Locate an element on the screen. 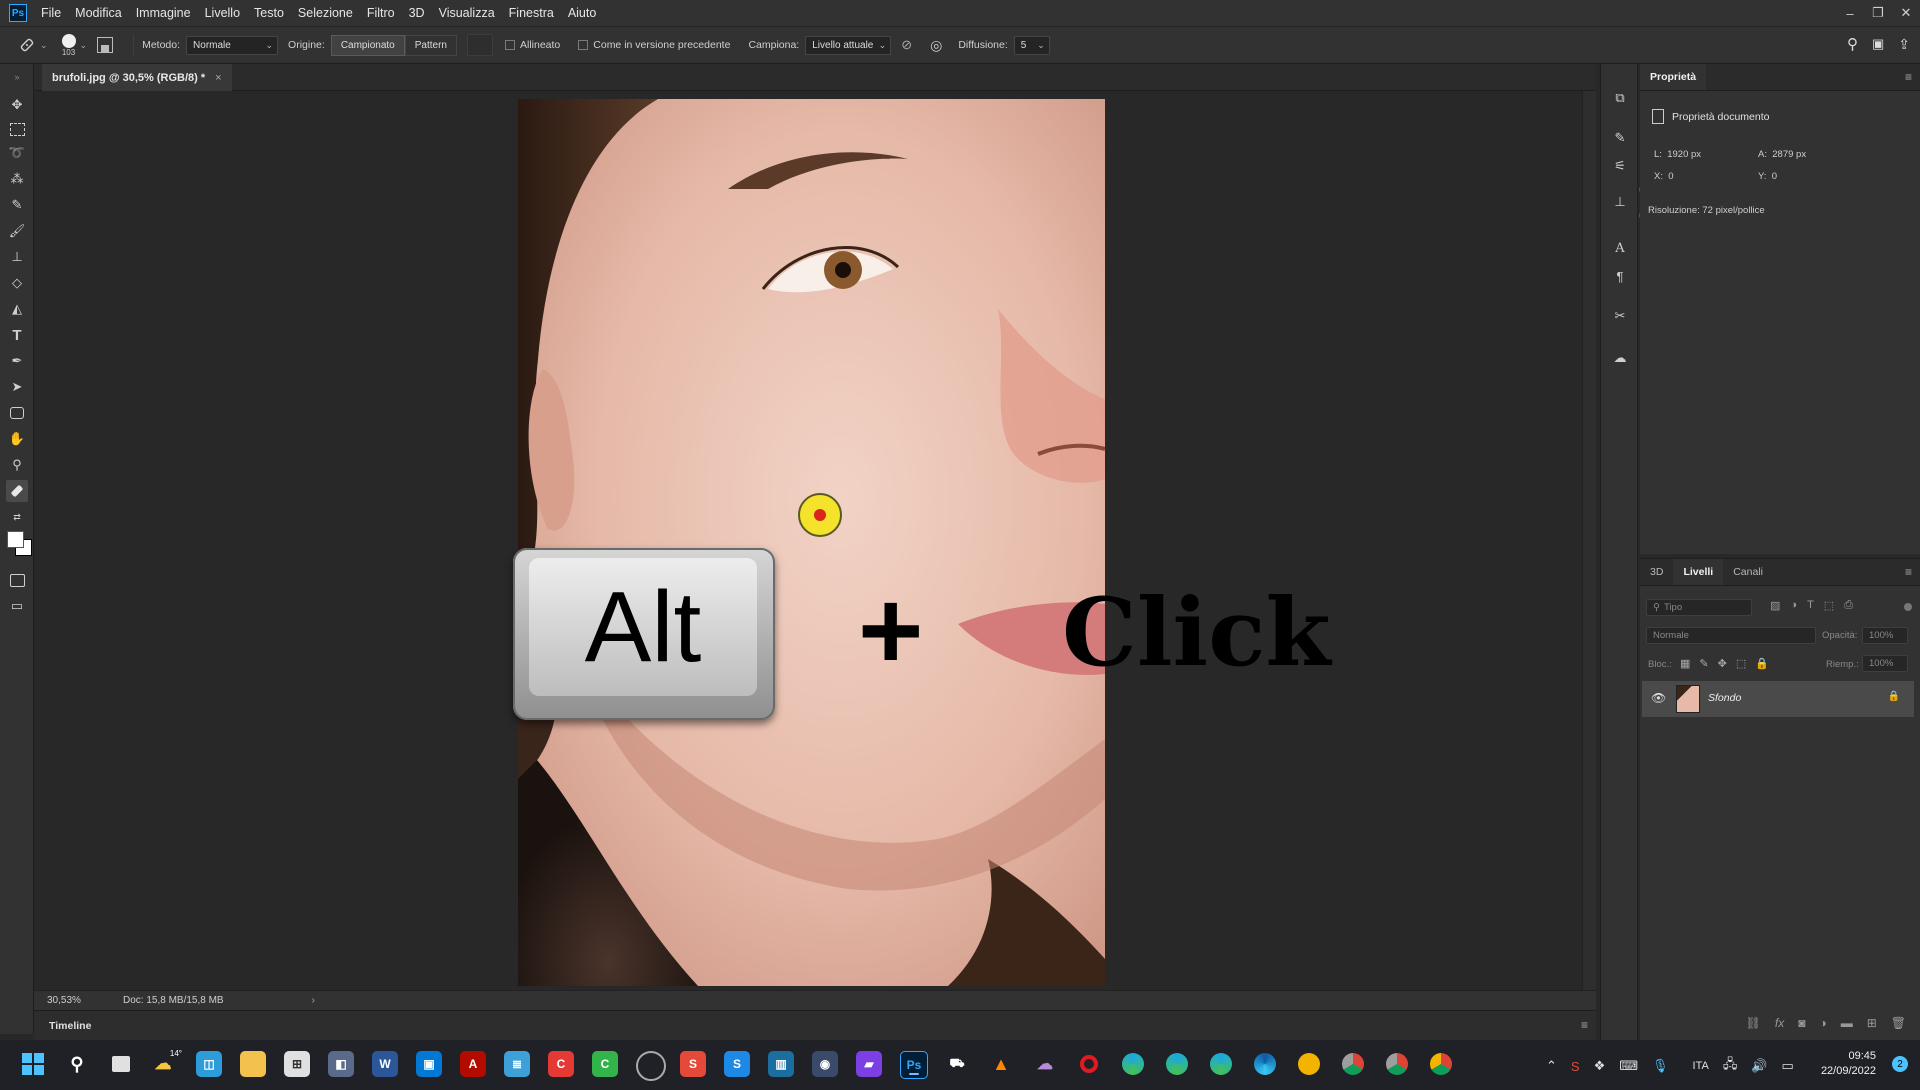 The height and width of the screenshot is (1090, 1920). workspace-icon: ▣ is located at coordinates (1878, 44).